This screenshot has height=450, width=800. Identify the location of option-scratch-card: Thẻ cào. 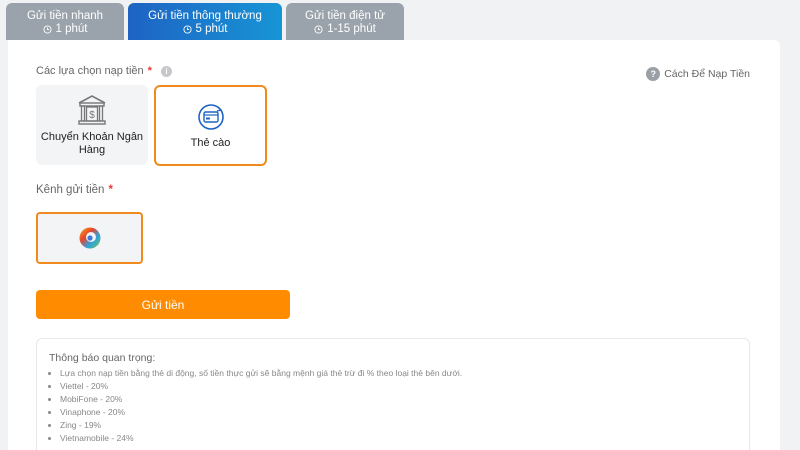
(210, 125).